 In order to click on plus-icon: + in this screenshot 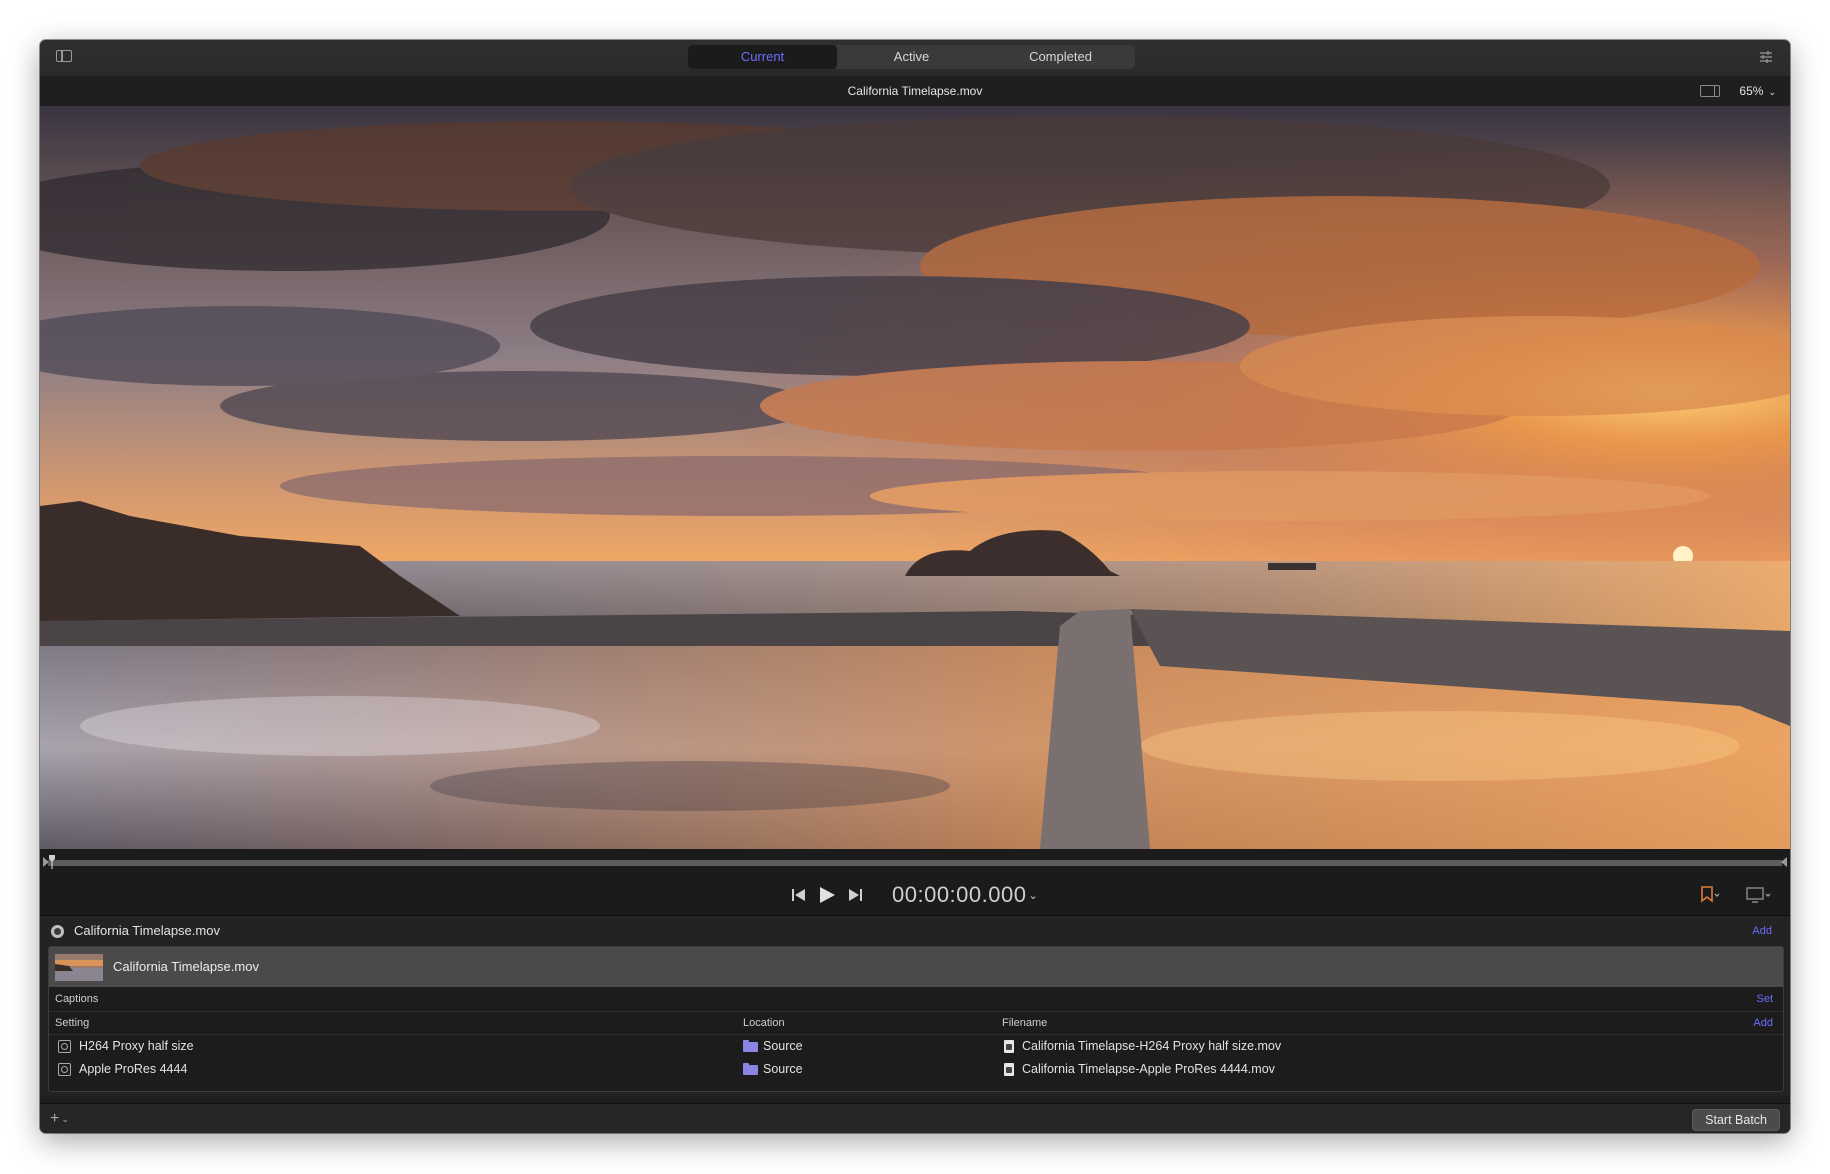, I will do `click(55, 1119)`.